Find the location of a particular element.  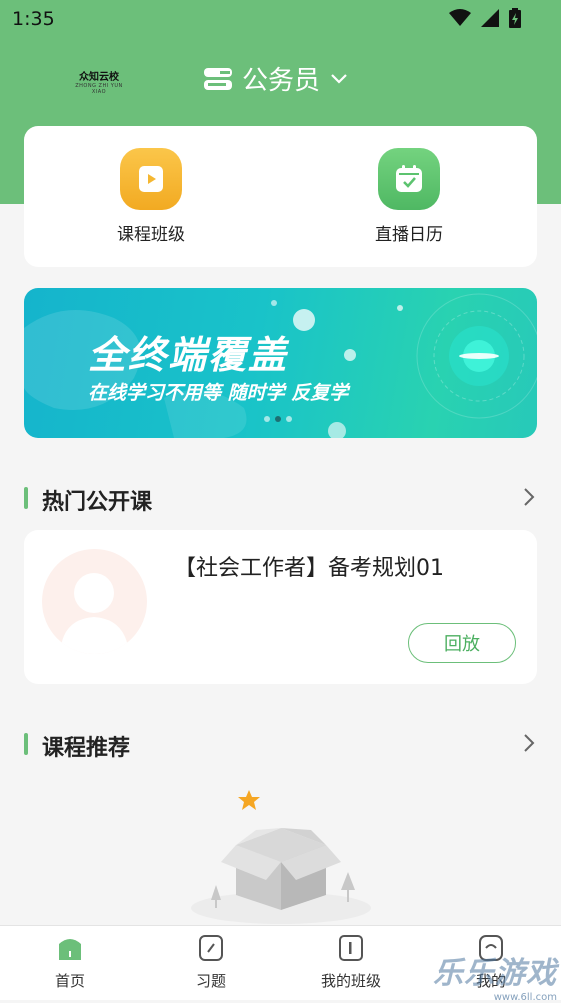

tab-label: 习题 is located at coordinates (210, 981).